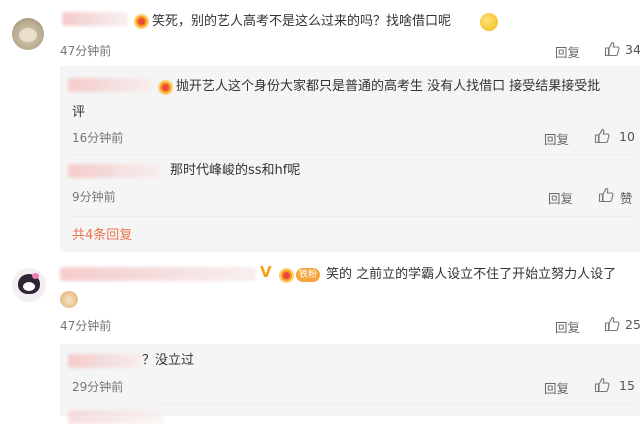 The image size is (640, 424). Describe the element at coordinates (35, 276) in the screenshot. I see `avatar-kuromi-bow` at that location.